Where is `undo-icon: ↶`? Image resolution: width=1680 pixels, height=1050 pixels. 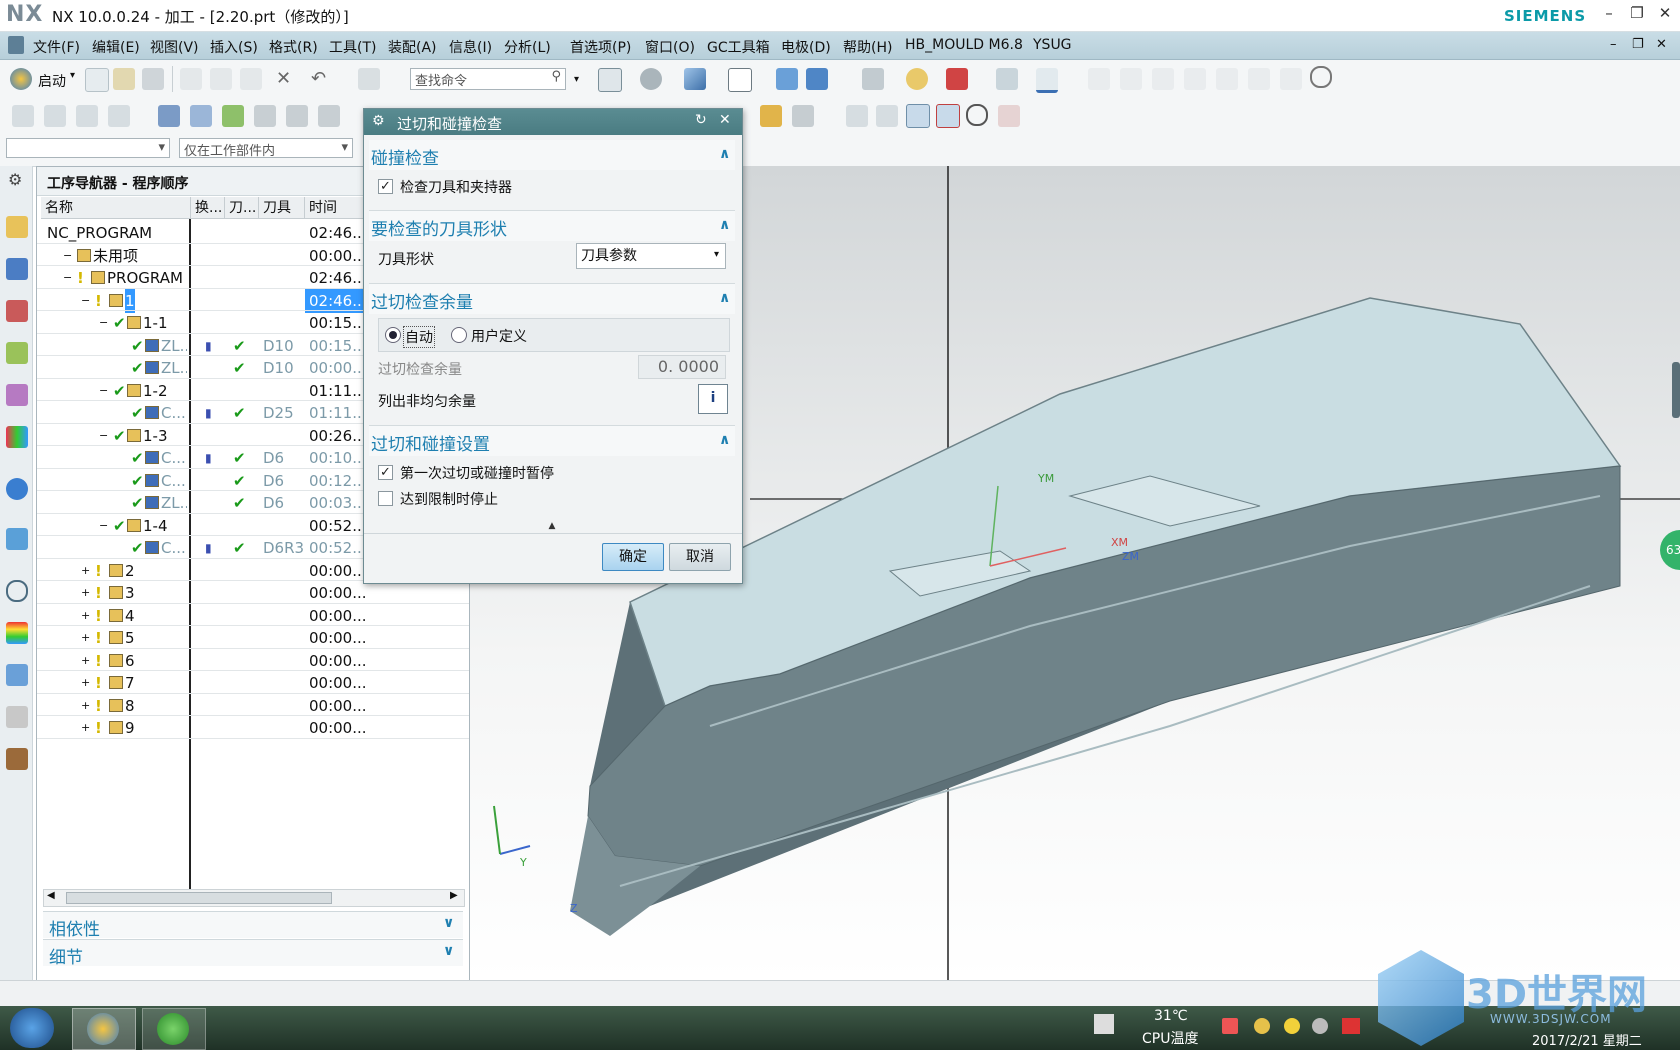 undo-icon: ↶ is located at coordinates (318, 78).